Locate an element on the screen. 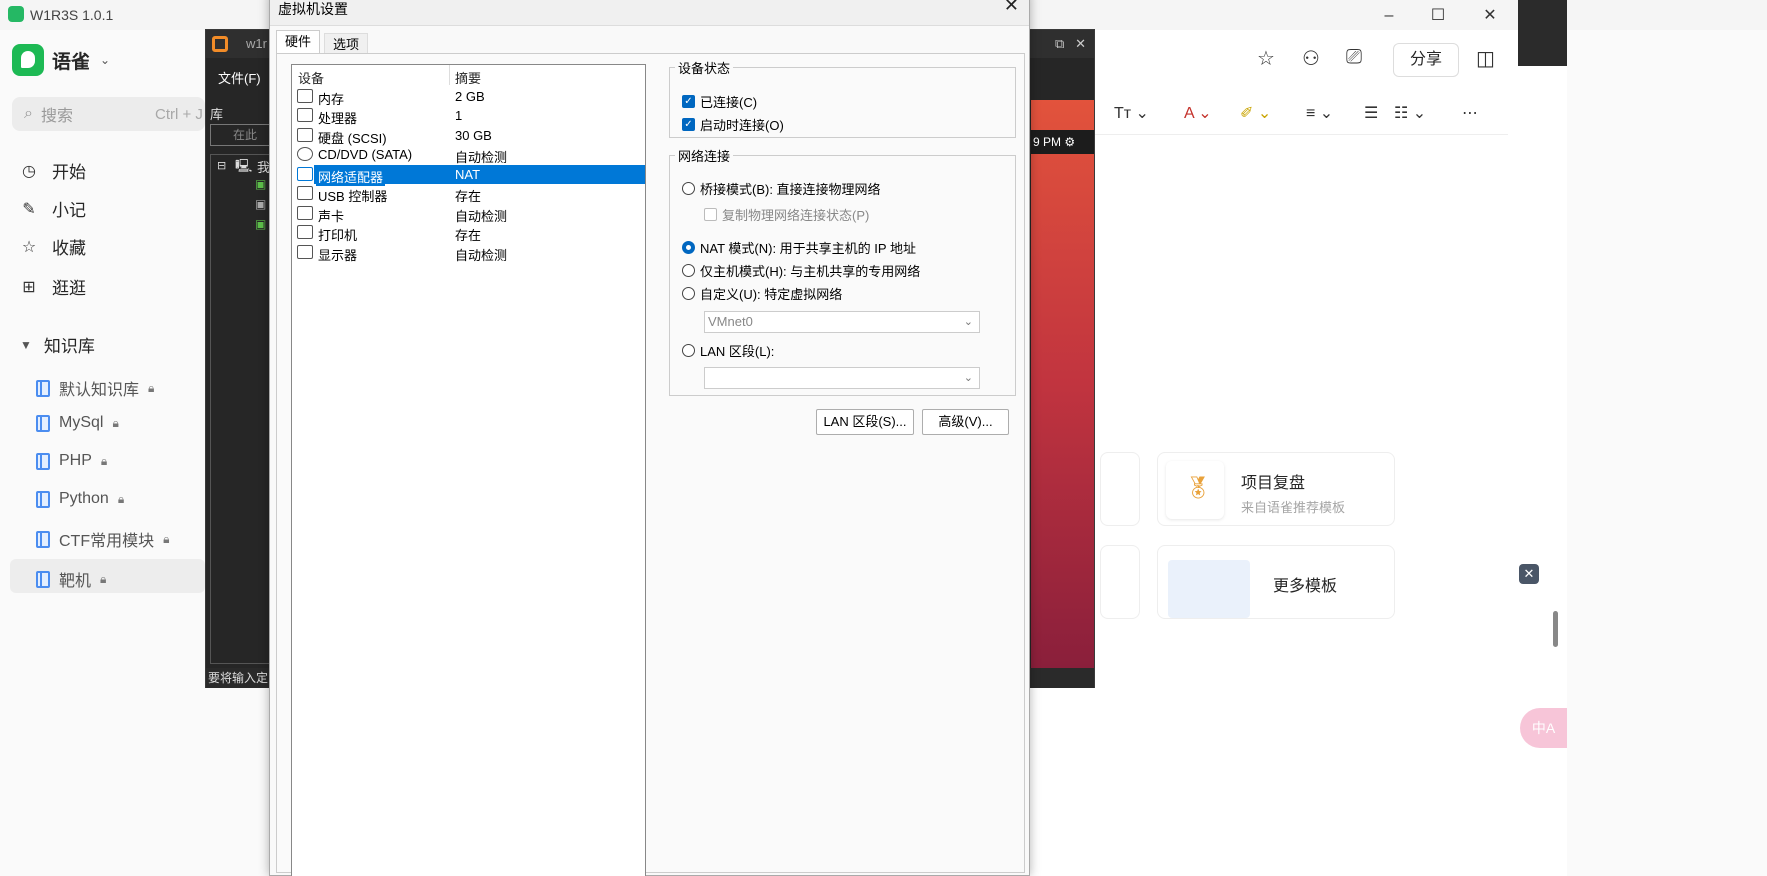 Image resolution: width=1767 pixels, height=876 pixels. kb-item: 默认知识库 🔒︎ is located at coordinates (95, 388).